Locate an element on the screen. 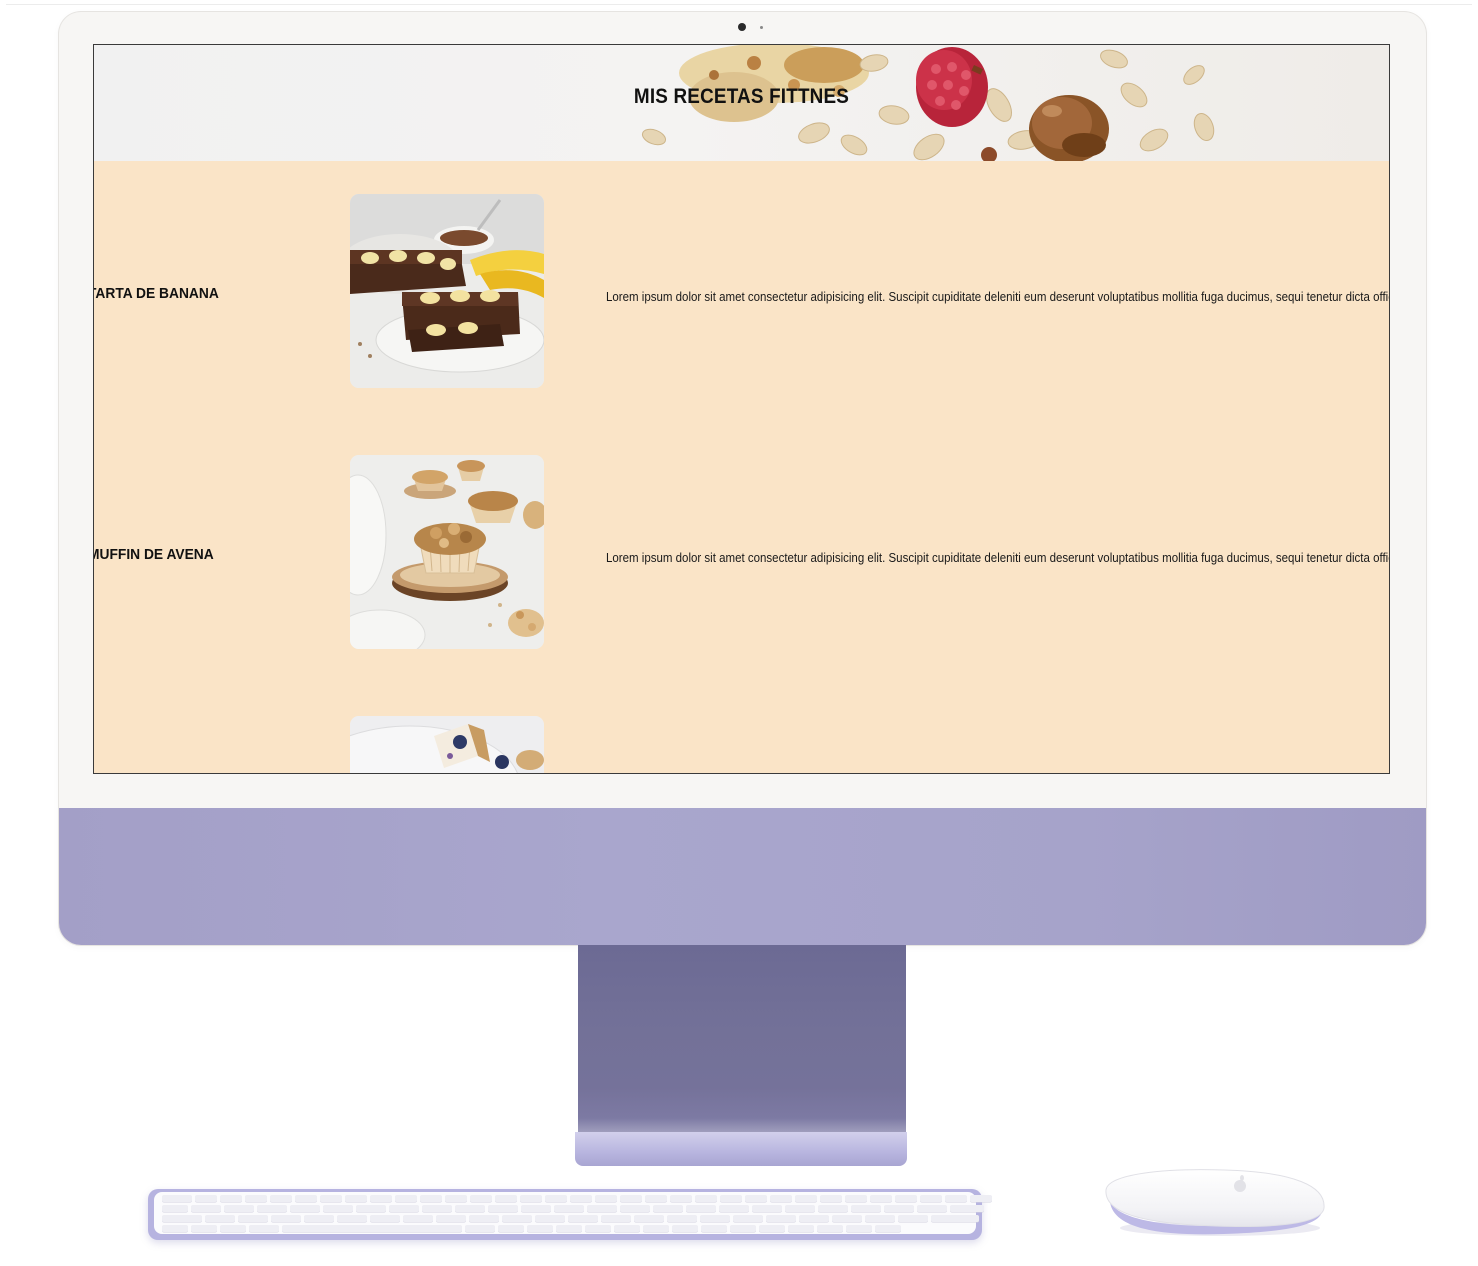 This screenshot has height=1266, width=1478. keyboard is located at coordinates (570, 1214).